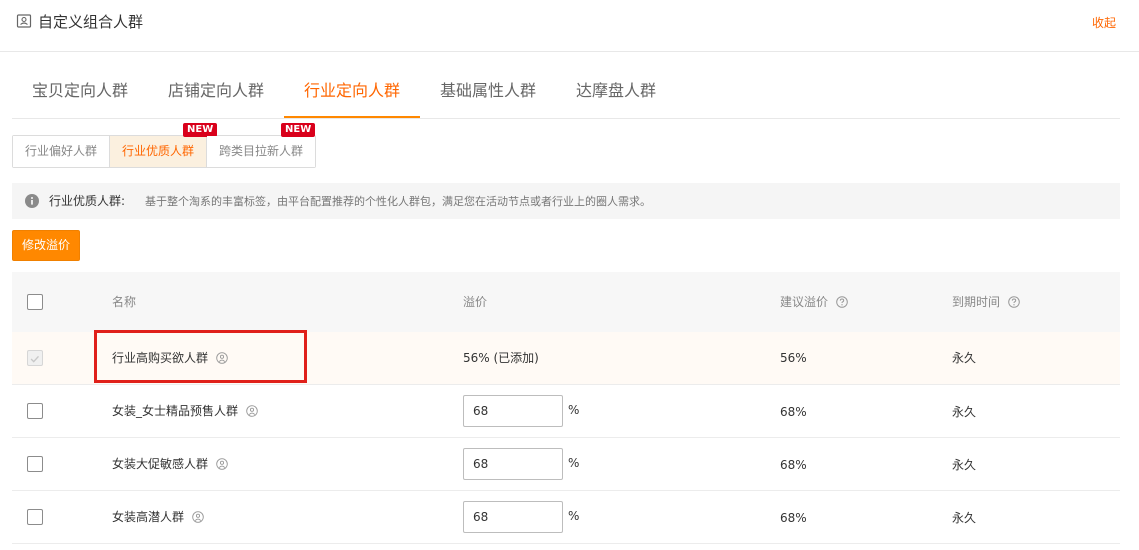 The width and height of the screenshot is (1139, 550). What do you see at coordinates (488, 91) in the screenshot?
I see `tab-basic-attr-crowd: 基础属性人群` at bounding box center [488, 91].